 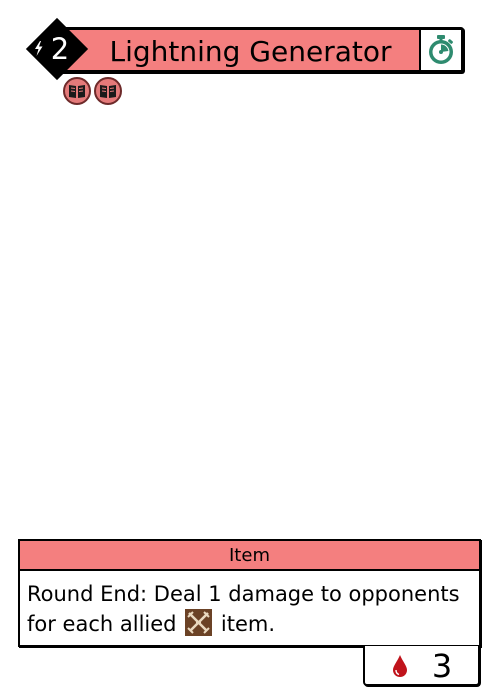 What do you see at coordinates (39, 48) in the screenshot?
I see `lightning-bolt-icon` at bounding box center [39, 48].